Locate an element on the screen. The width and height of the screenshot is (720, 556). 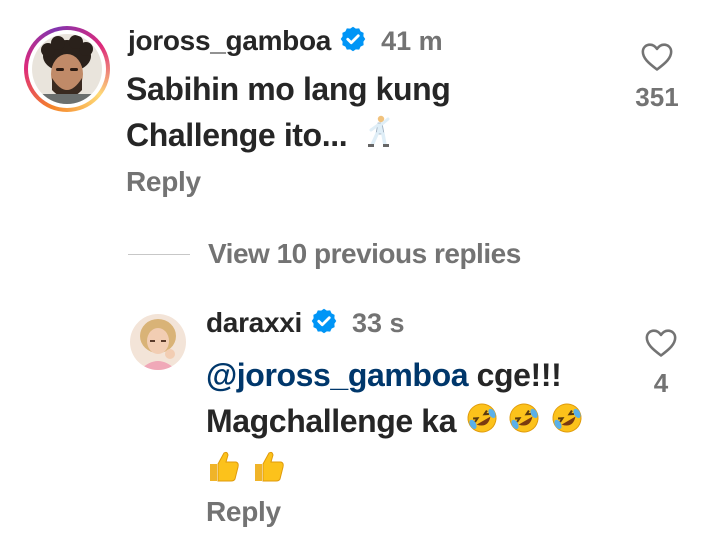
avatar-joross is located at coordinates (67, 69).